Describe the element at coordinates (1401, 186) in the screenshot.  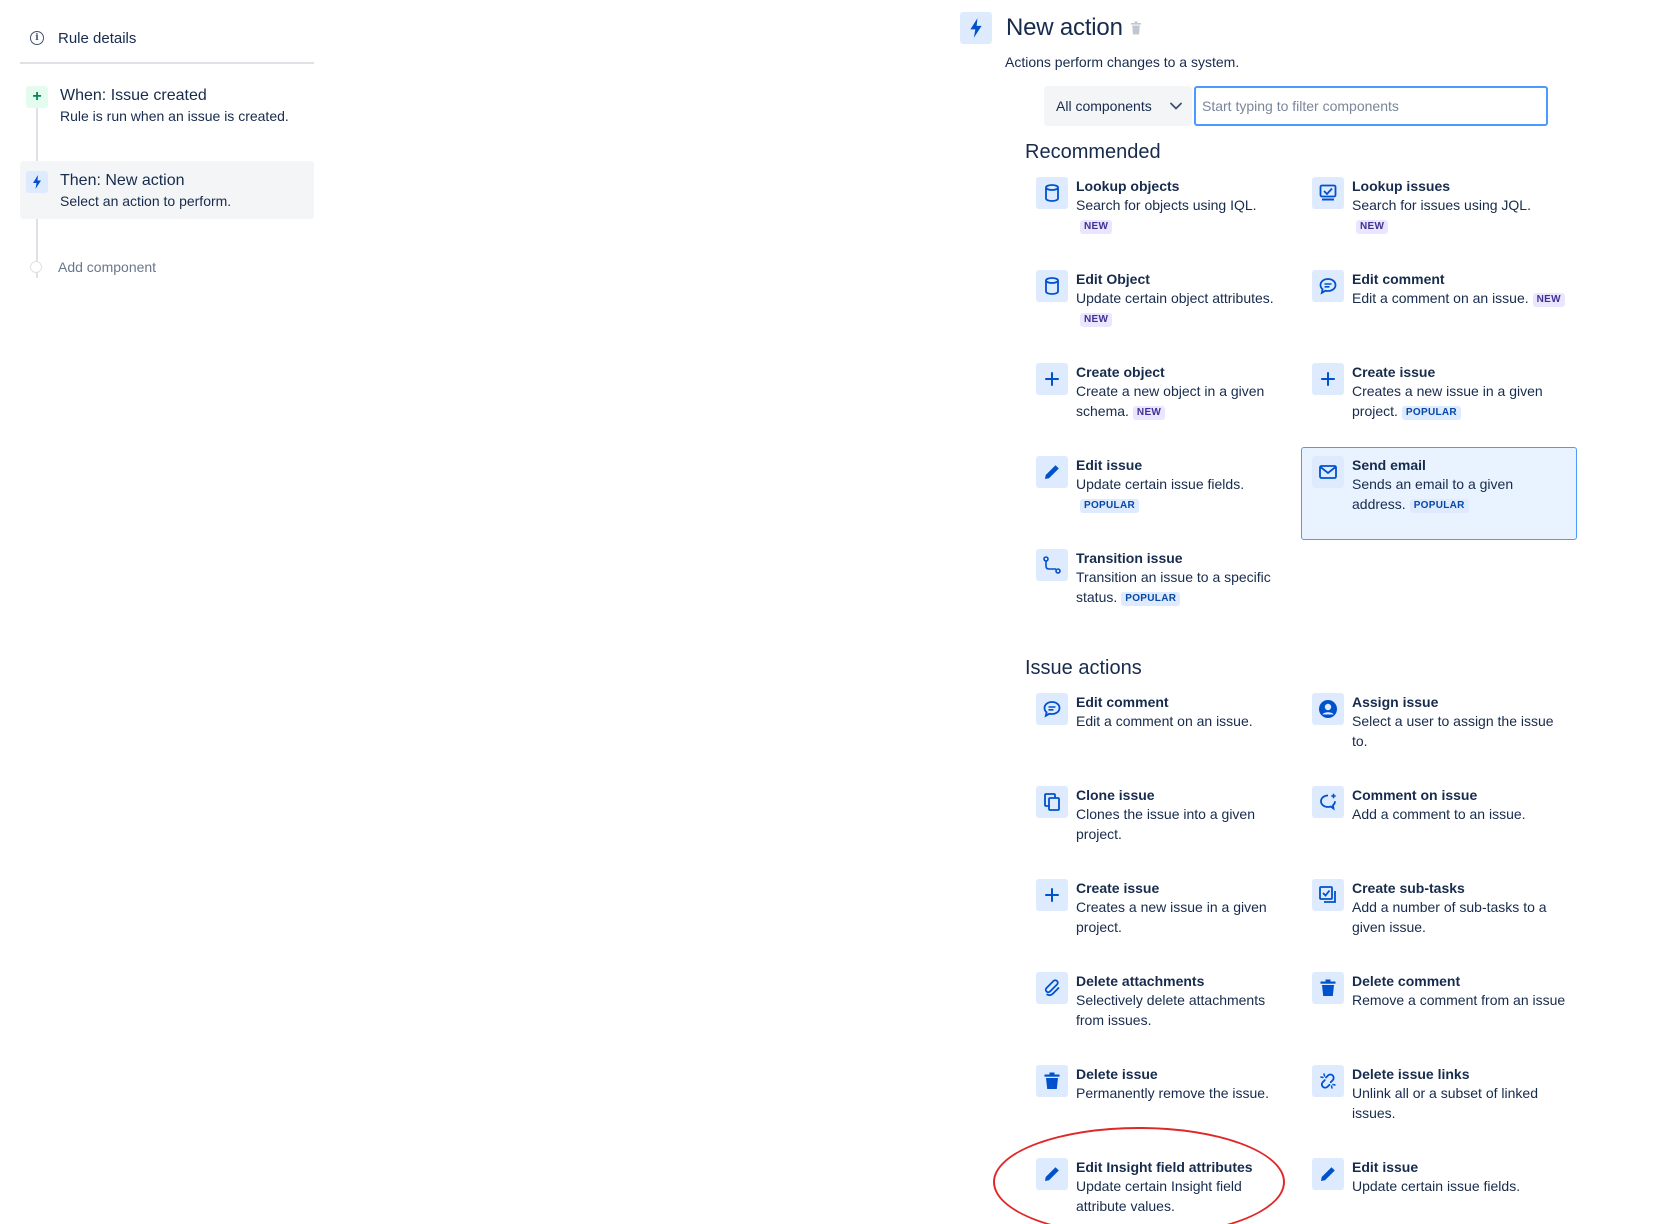
I see `action-title: Lookup issues` at that location.